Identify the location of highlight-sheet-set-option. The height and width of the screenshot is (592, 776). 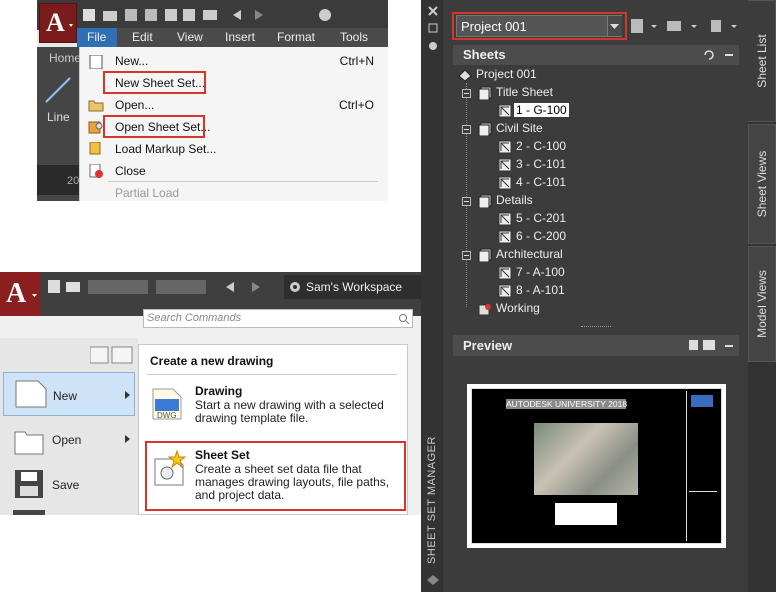
(275, 476).